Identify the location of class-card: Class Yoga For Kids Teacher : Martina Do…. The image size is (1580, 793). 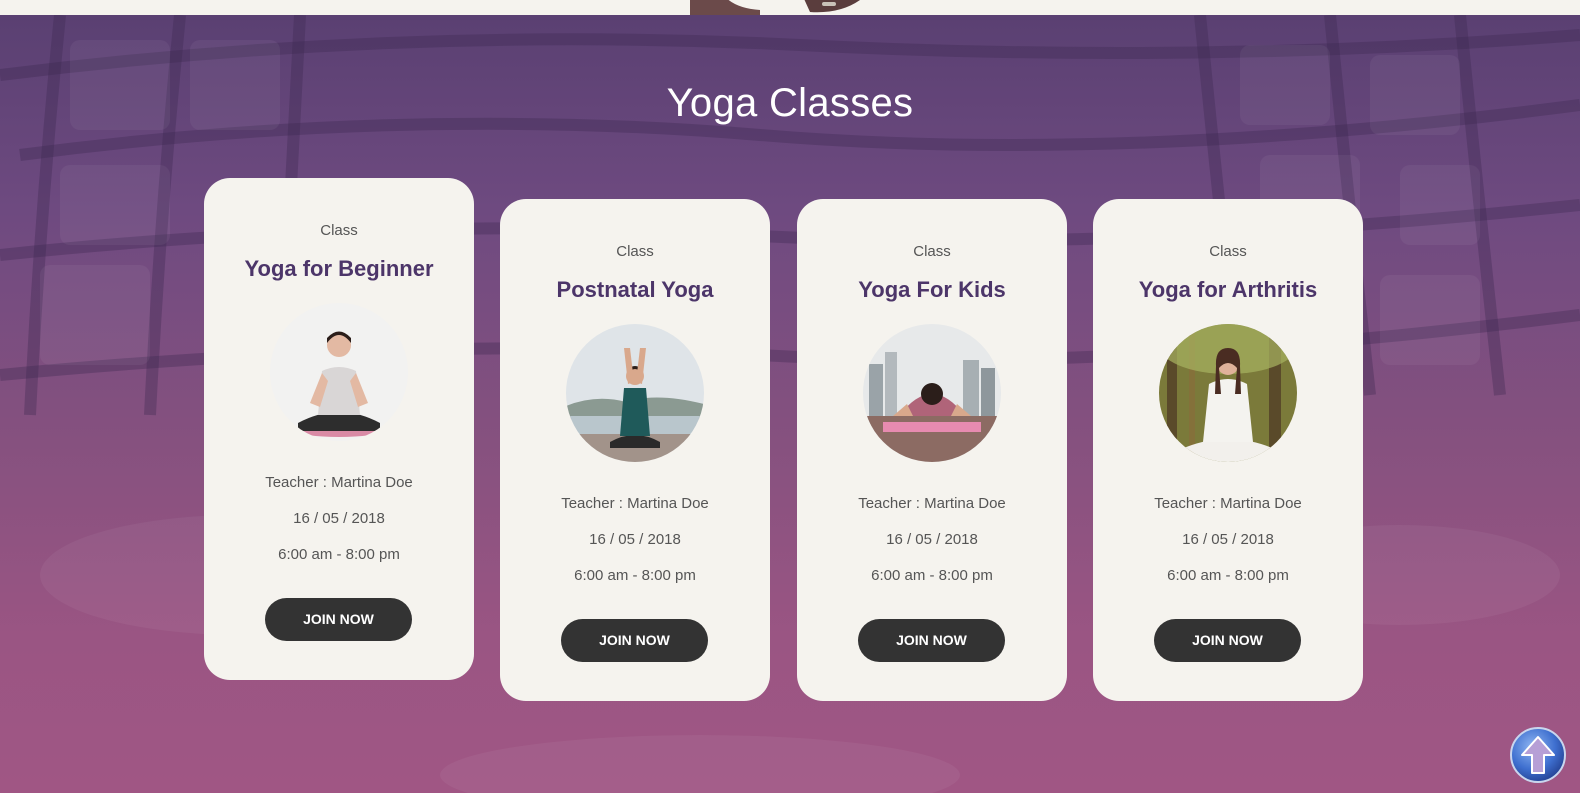
(932, 450).